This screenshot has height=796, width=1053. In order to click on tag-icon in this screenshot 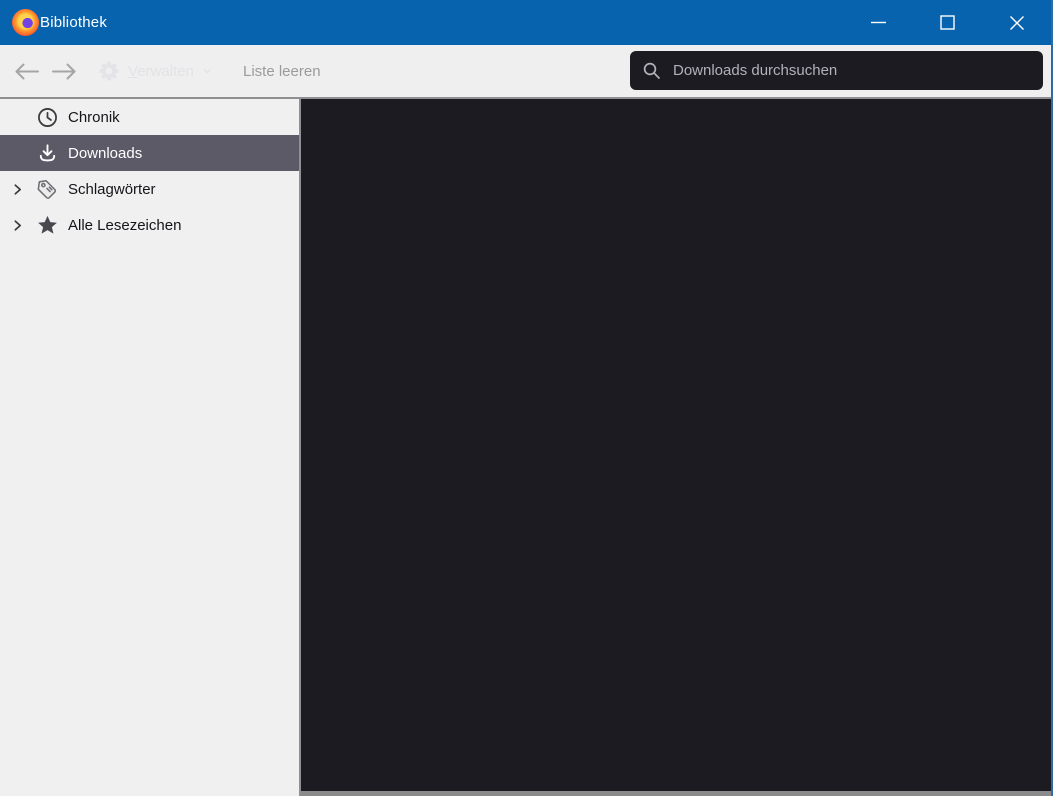, I will do `click(47, 189)`.